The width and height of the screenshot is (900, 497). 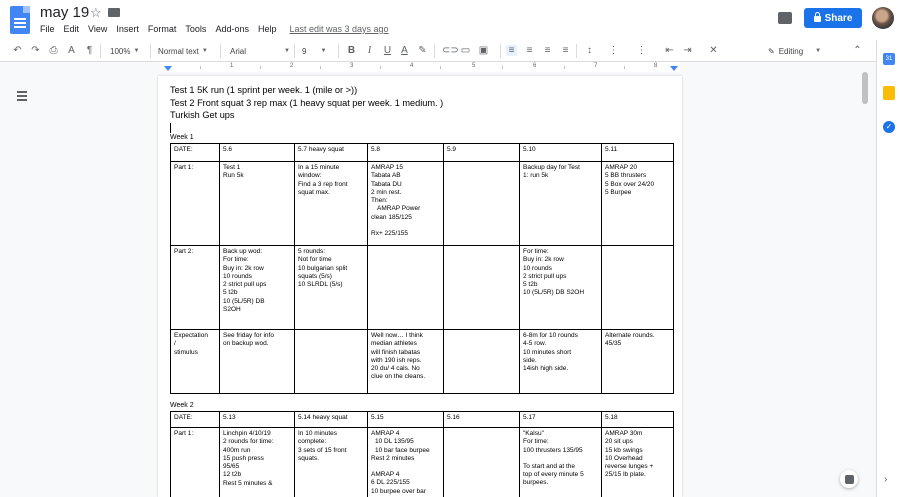 I want to click on tasks-icon: ✓, so click(x=889, y=127).